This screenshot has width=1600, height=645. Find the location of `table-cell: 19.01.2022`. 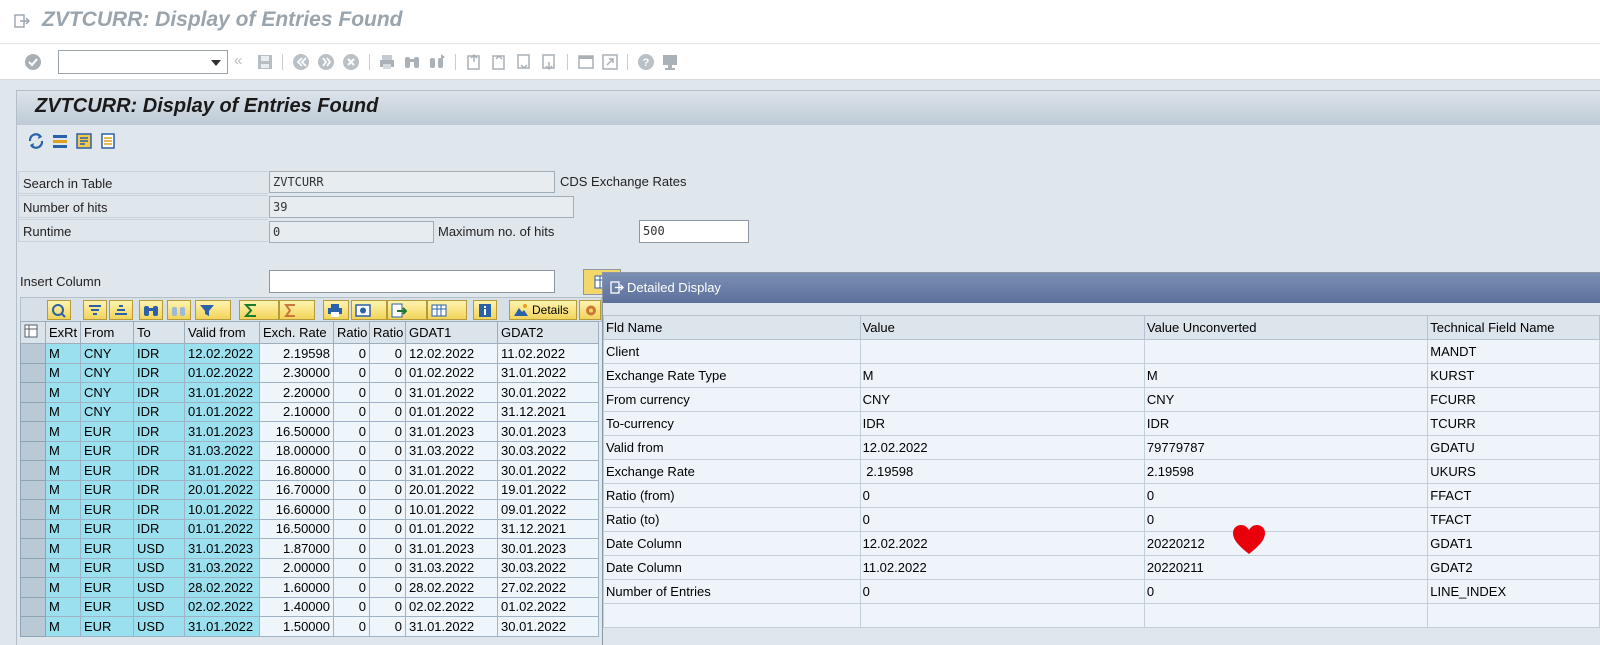

table-cell: 19.01.2022 is located at coordinates (548, 489).